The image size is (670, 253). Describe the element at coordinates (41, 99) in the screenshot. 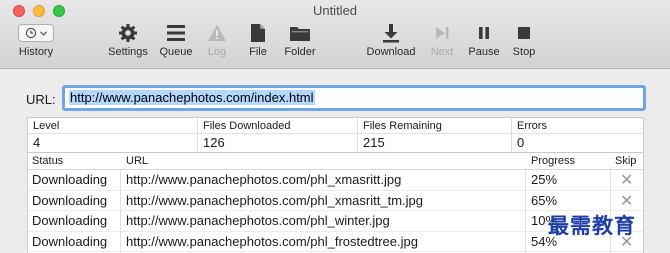

I see `url-label: URL:` at that location.